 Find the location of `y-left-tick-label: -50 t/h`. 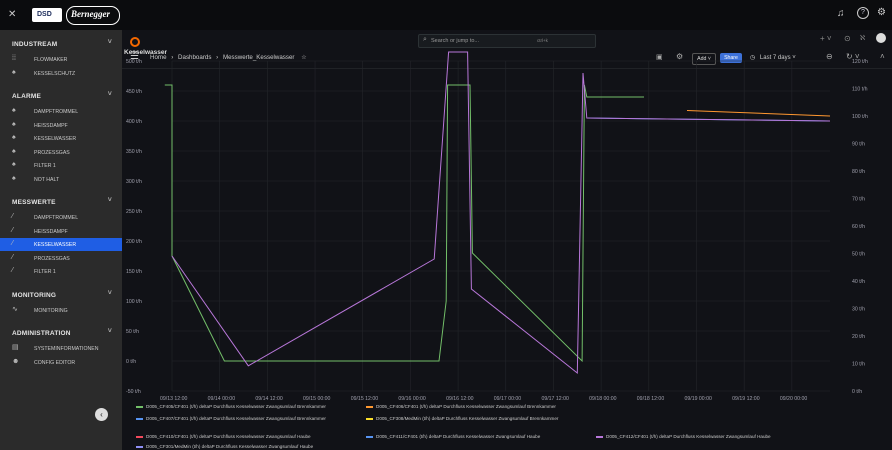

y-left-tick-label: -50 t/h is located at coordinates (133, 392).